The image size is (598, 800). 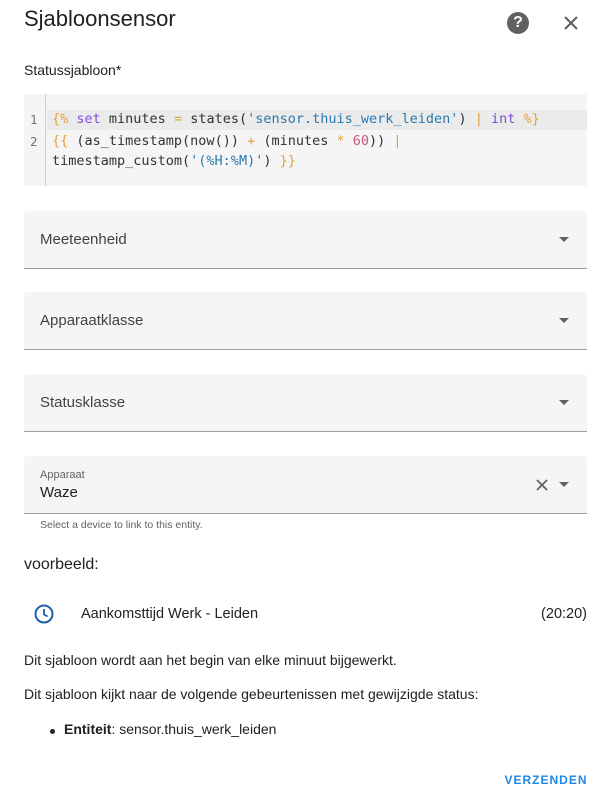 What do you see at coordinates (100, 18) in the screenshot?
I see `dialog-title: Sjabloonsensor` at bounding box center [100, 18].